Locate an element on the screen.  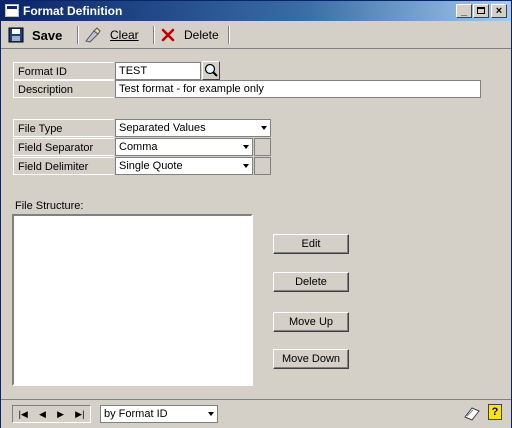
file-type-label: File Type is located at coordinates (63, 128).